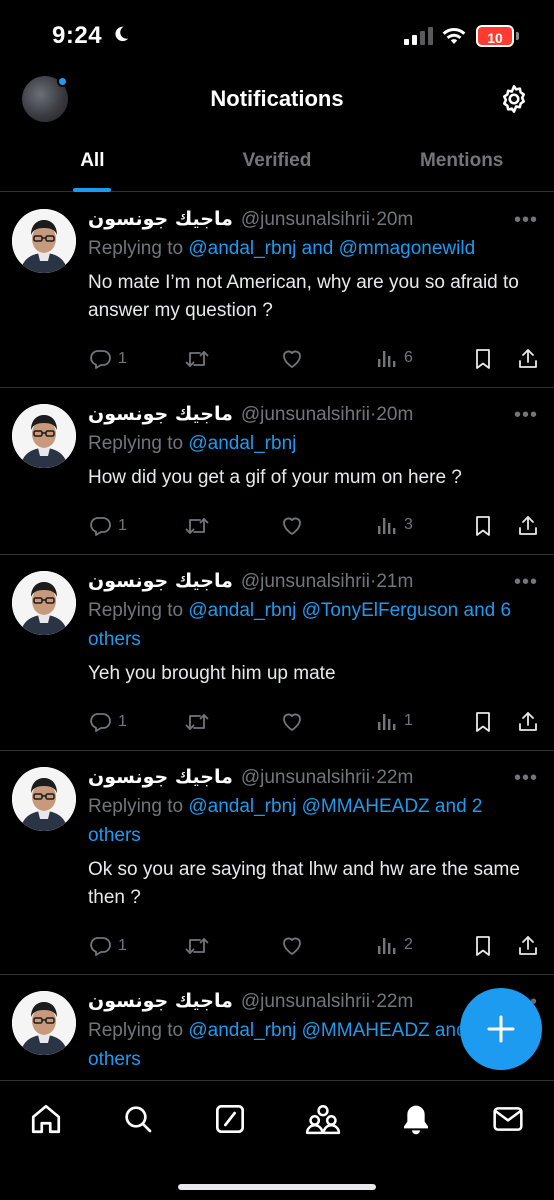 This screenshot has width=554, height=1200. Describe the element at coordinates (501, 1029) in the screenshot. I see `compose-button` at that location.